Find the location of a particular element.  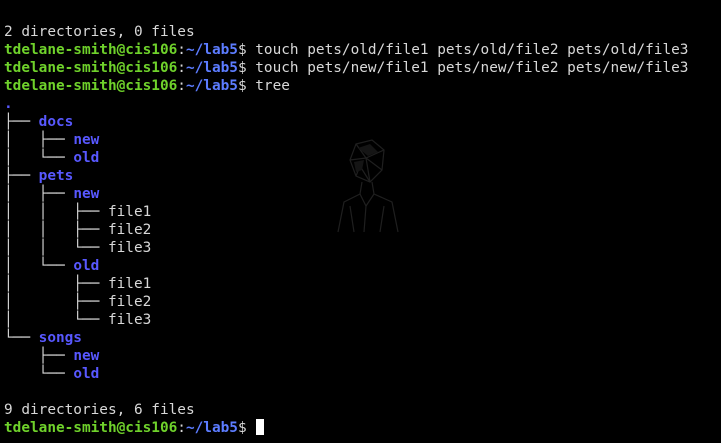

tree-entry: ├── pets is located at coordinates (346, 176).